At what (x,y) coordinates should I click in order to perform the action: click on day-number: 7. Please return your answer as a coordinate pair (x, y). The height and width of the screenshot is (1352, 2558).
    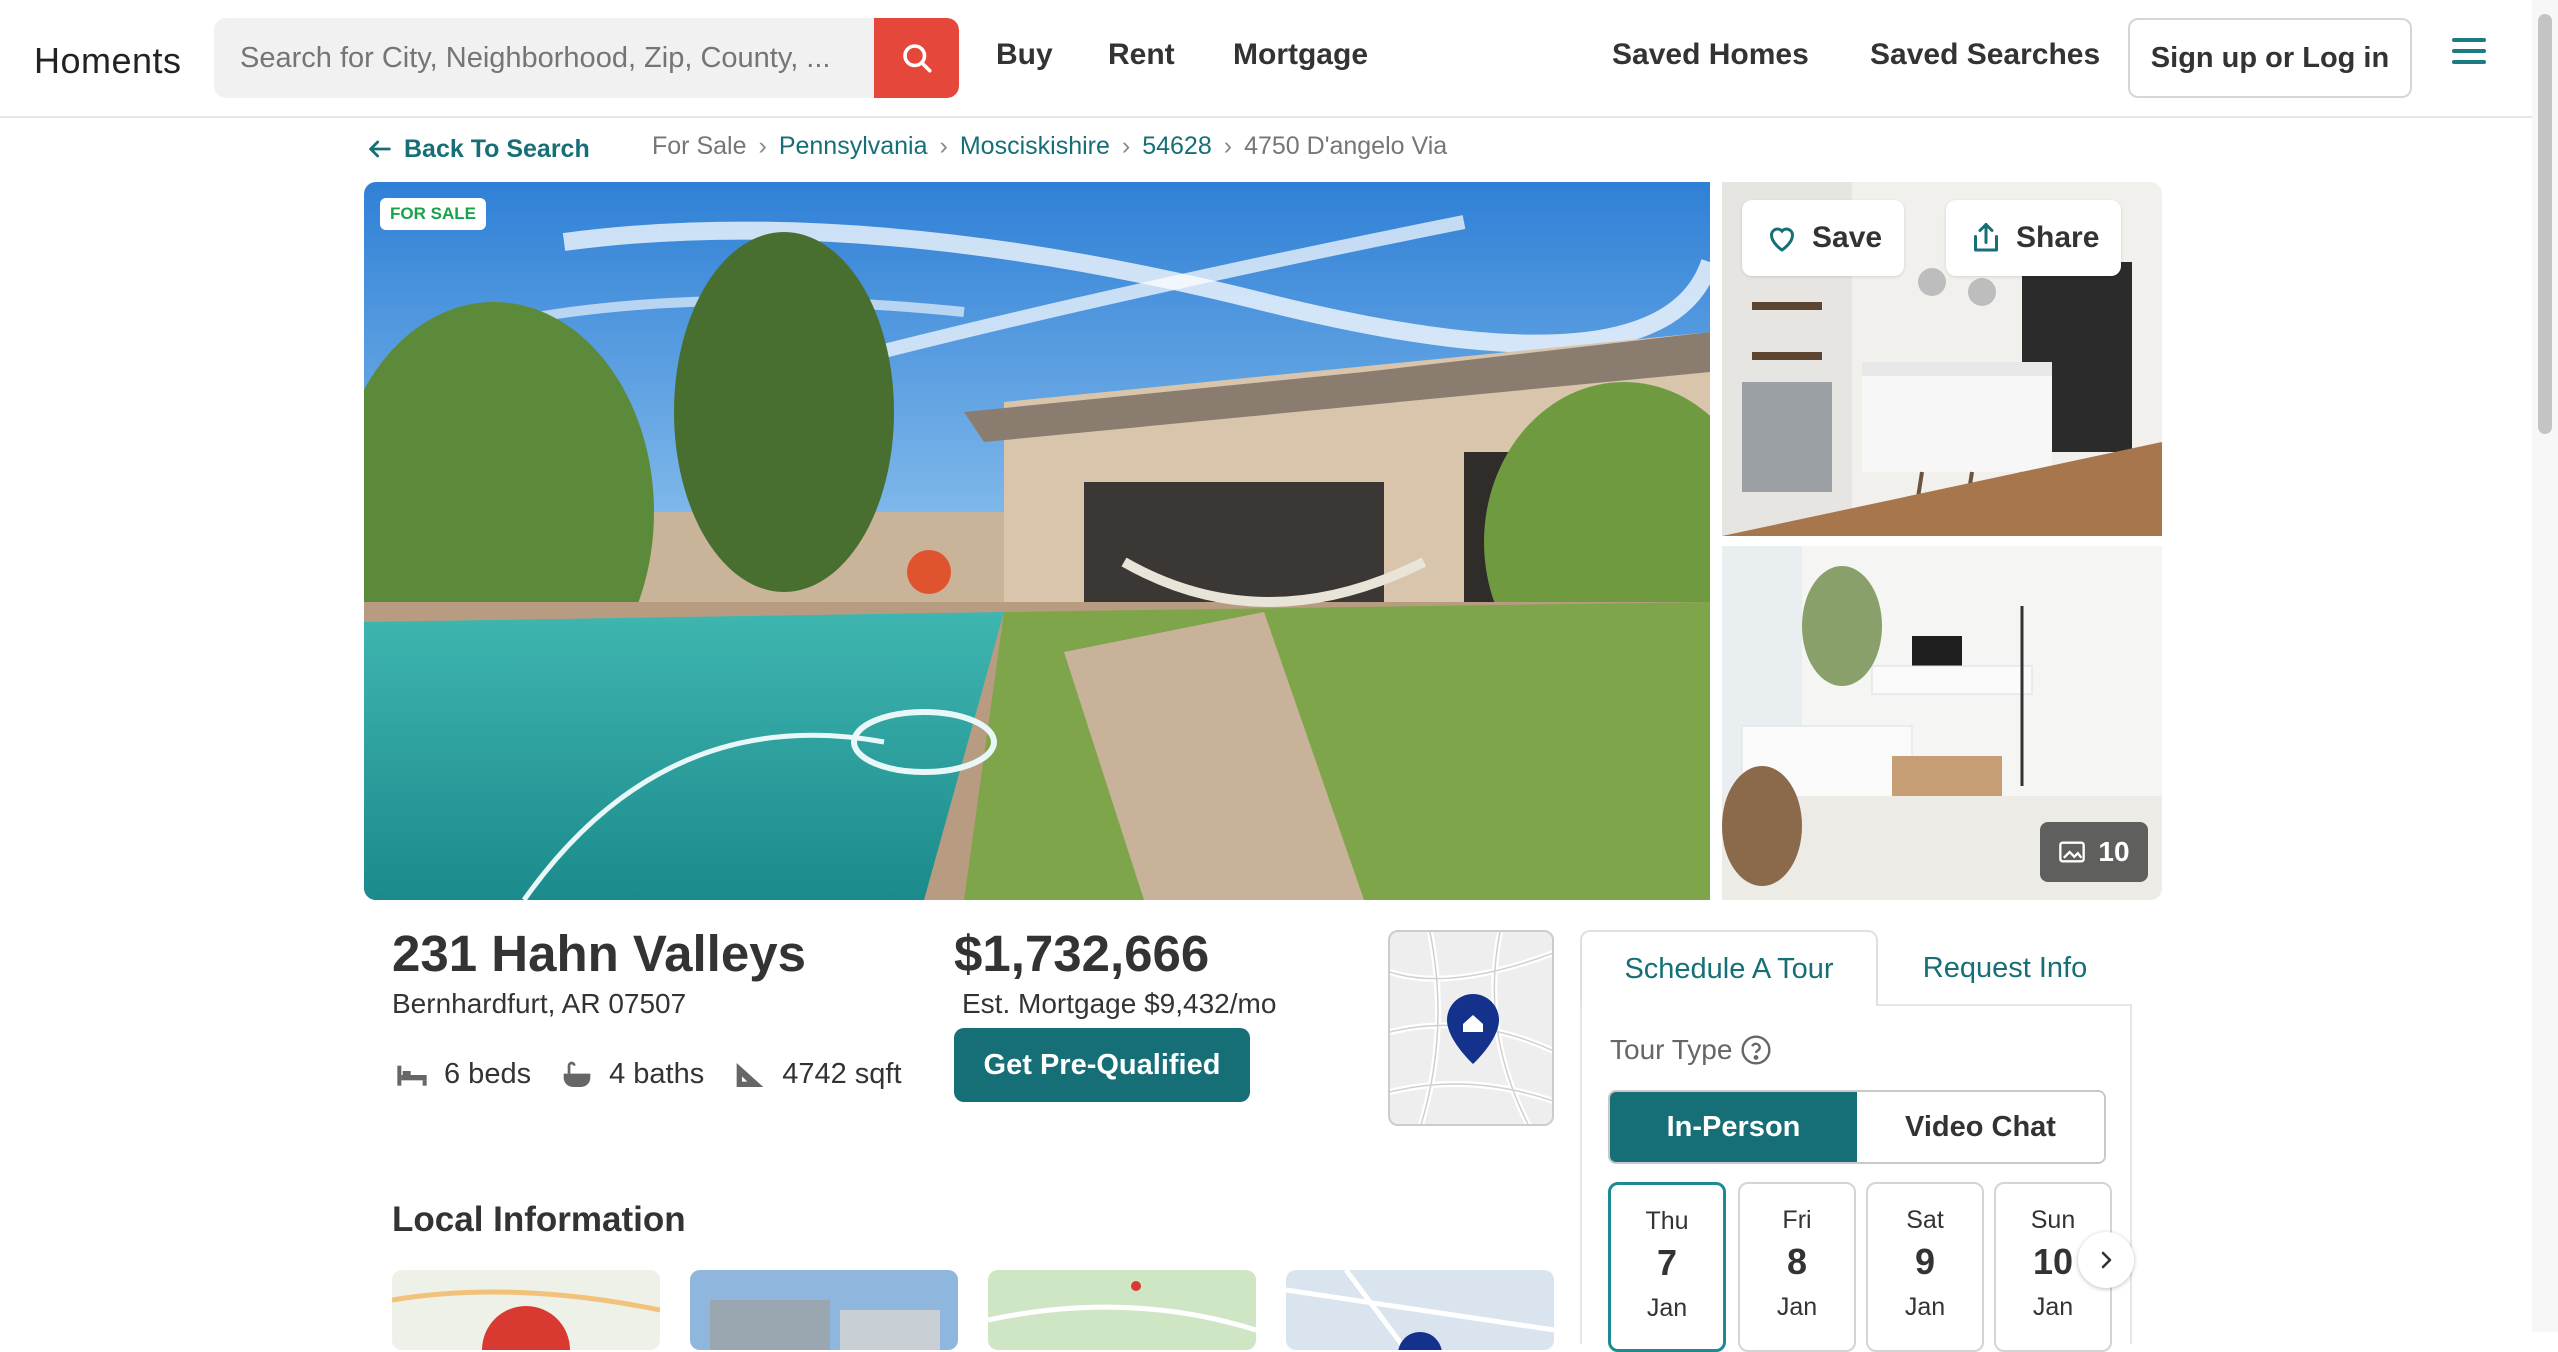
    Looking at the image, I should click on (1667, 1262).